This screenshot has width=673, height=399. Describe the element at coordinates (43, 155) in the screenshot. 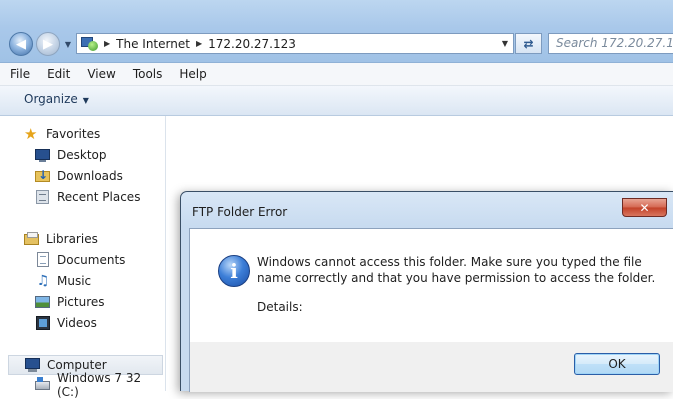

I see `desktop-icon` at that location.